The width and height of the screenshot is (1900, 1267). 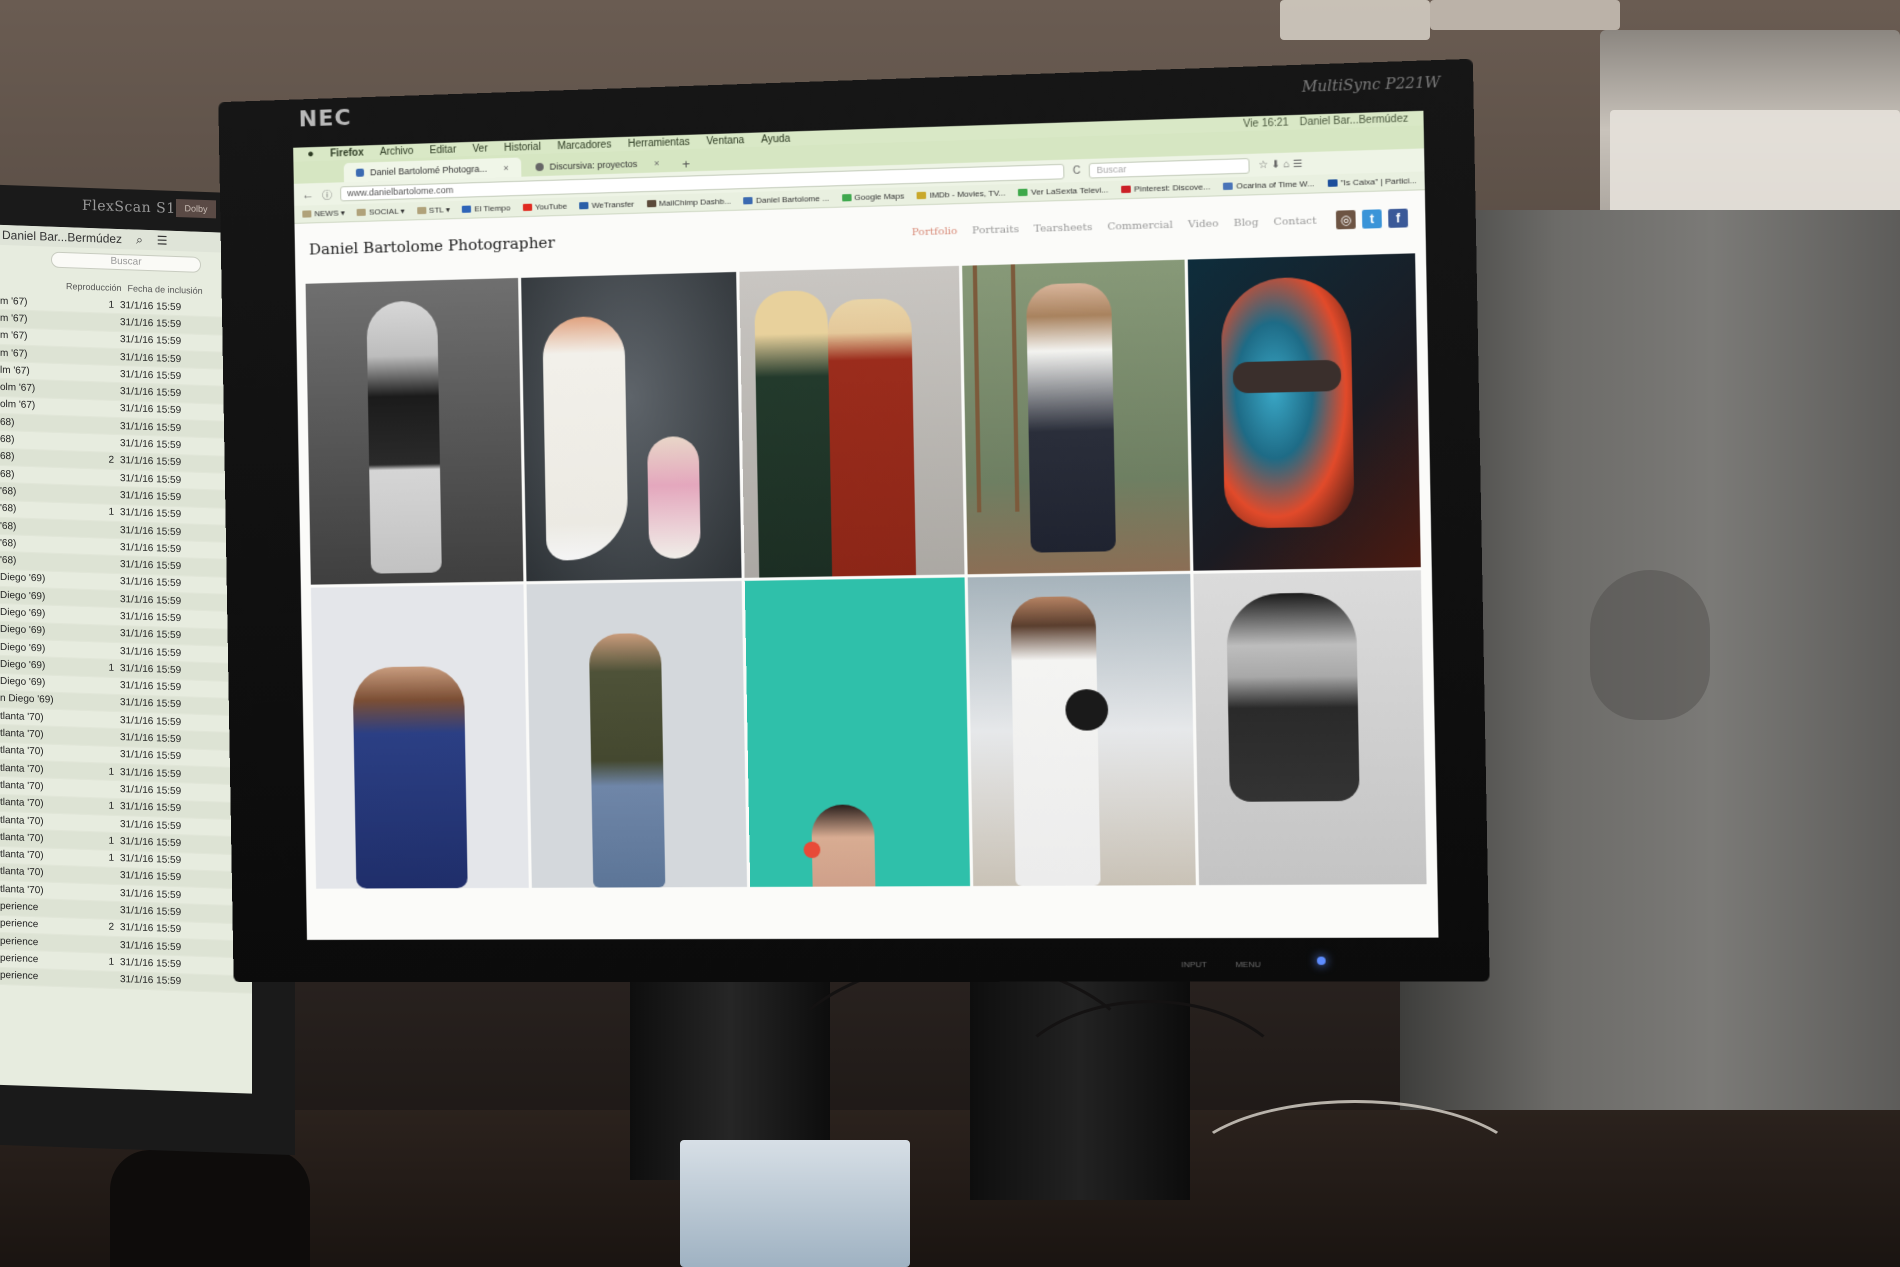 What do you see at coordinates (1203, 224) in the screenshot?
I see `nav-video: Video` at bounding box center [1203, 224].